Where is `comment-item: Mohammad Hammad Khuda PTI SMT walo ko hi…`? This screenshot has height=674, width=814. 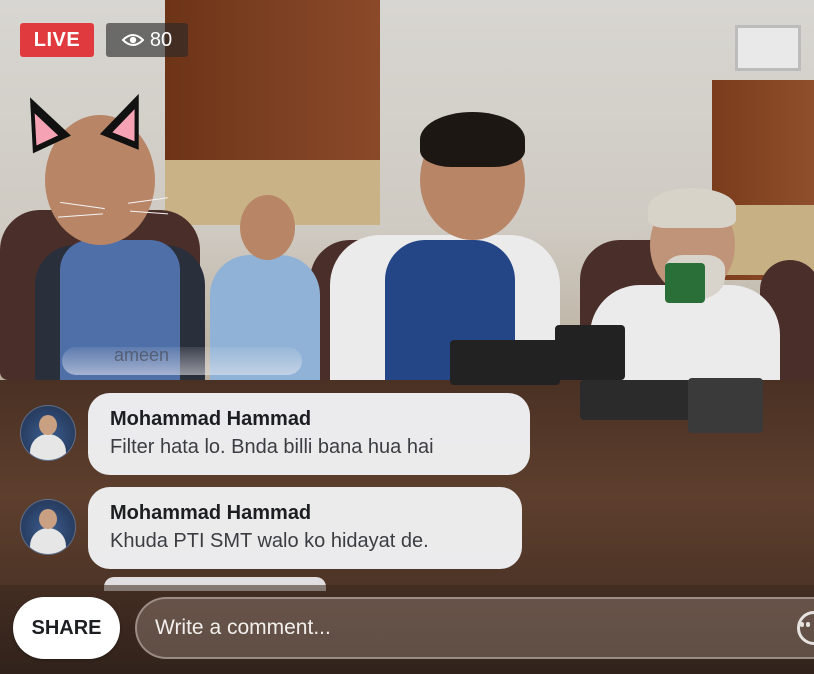
comment-item: Mohammad Hammad Khuda PTI SMT walo ko hi… is located at coordinates (278, 528).